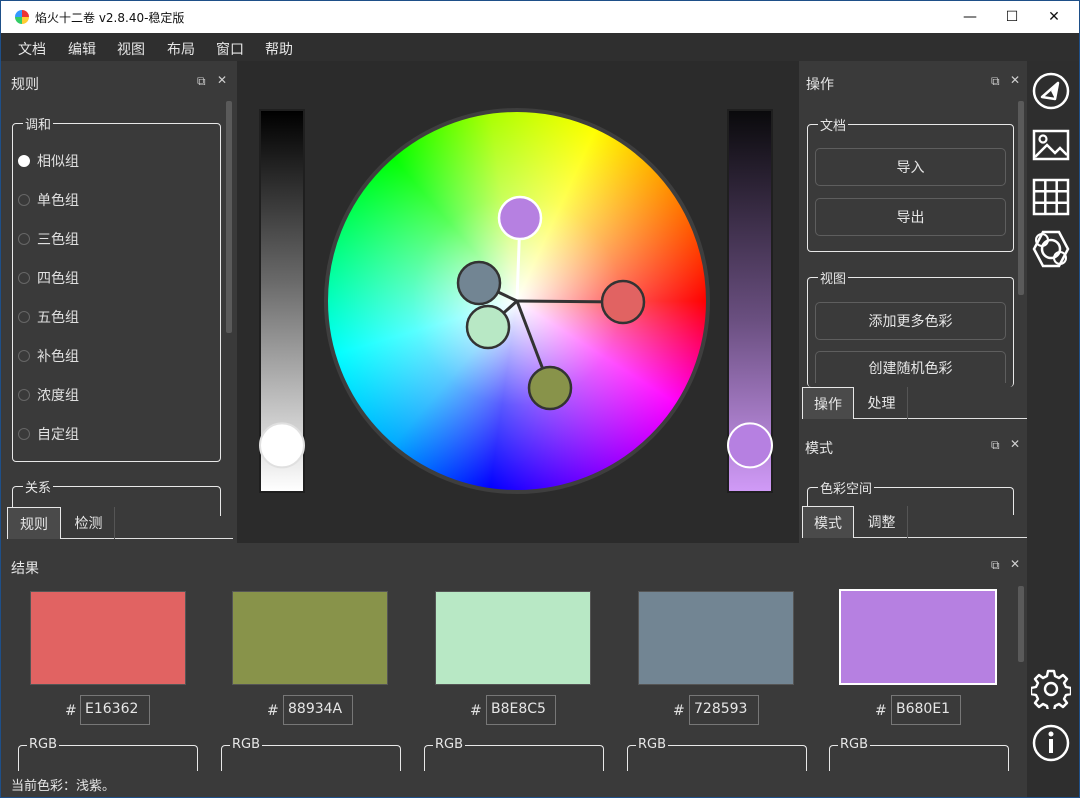 Image resolution: width=1080 pixels, height=798 pixels. Describe the element at coordinates (914, 403) in the screenshot. I see `operations-tabbar: 操作 处理` at that location.